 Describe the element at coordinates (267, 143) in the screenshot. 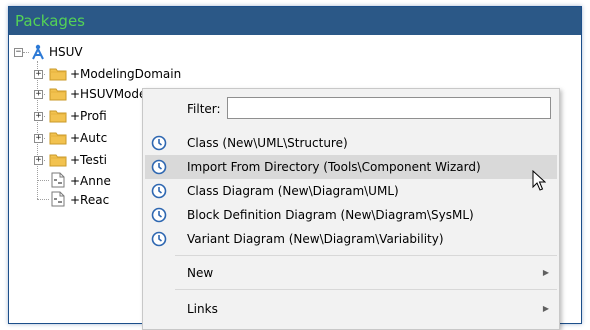

I see `menu-item-label: Class (New\UML\Structure)` at that location.